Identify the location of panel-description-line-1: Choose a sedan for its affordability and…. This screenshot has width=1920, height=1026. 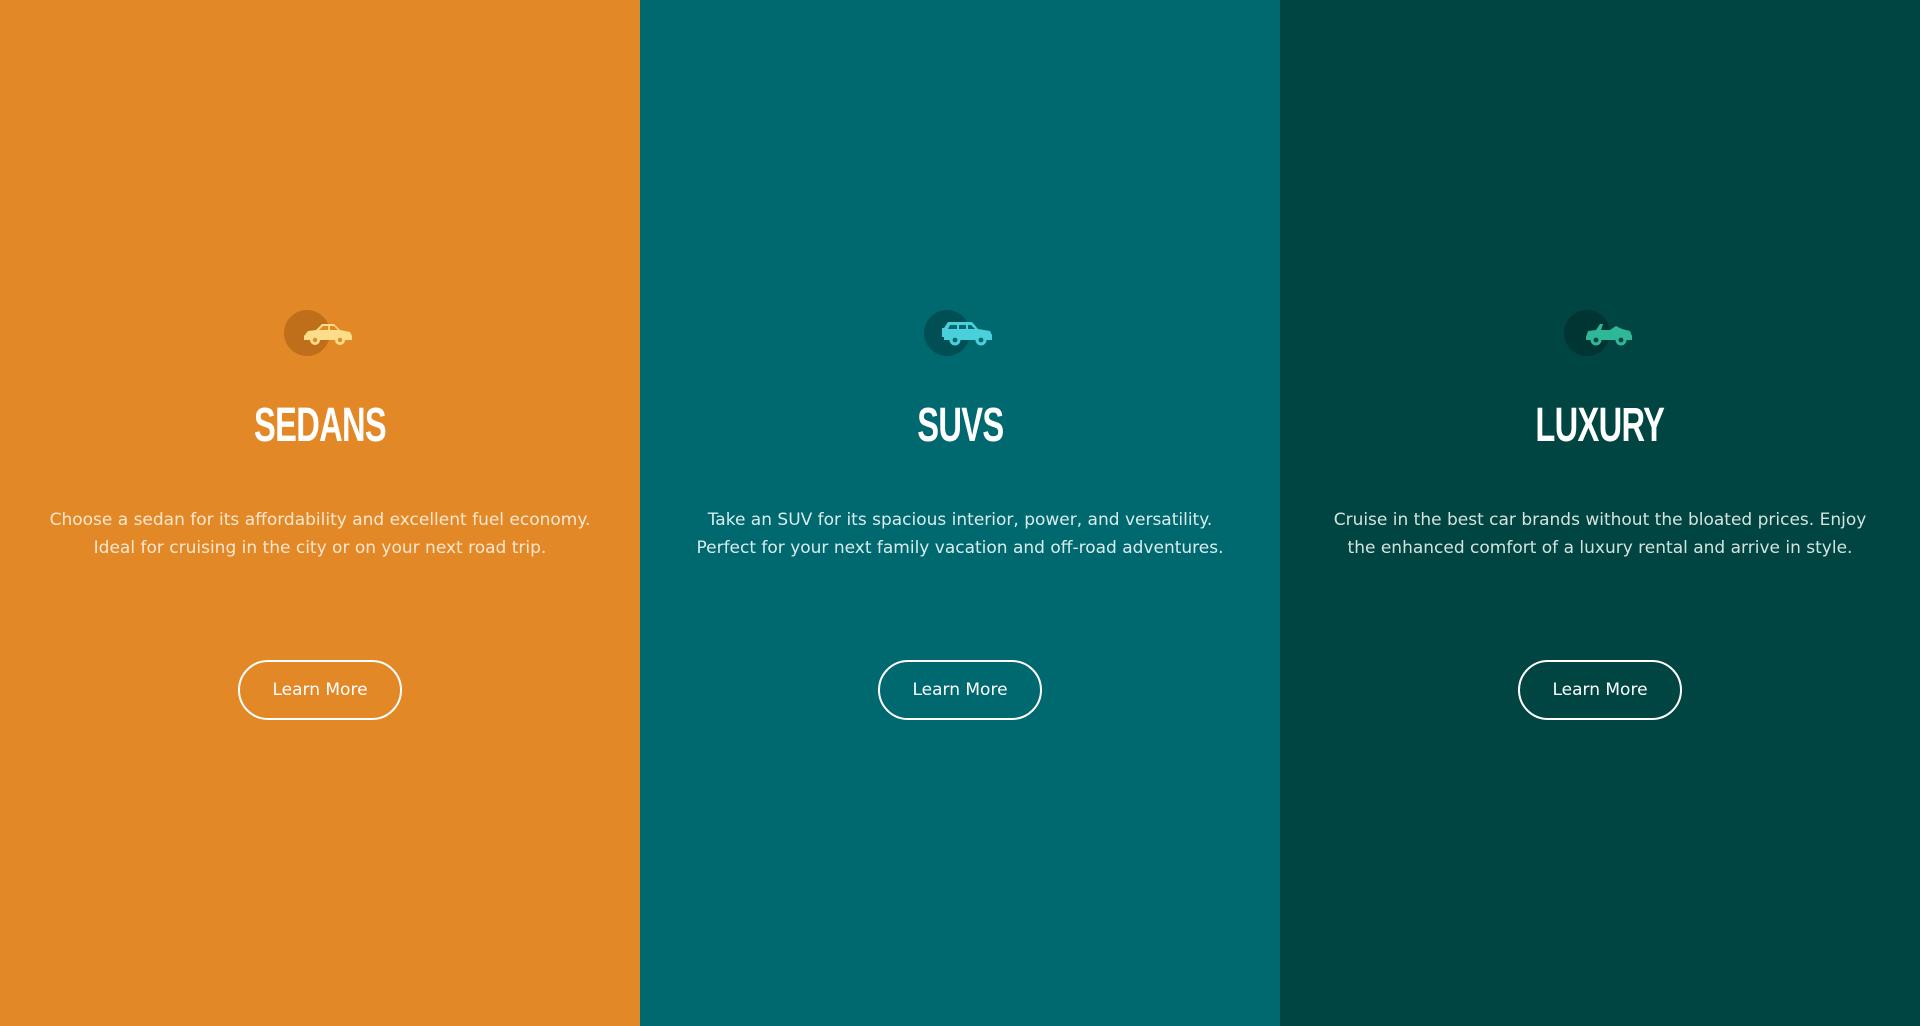
(320, 520).